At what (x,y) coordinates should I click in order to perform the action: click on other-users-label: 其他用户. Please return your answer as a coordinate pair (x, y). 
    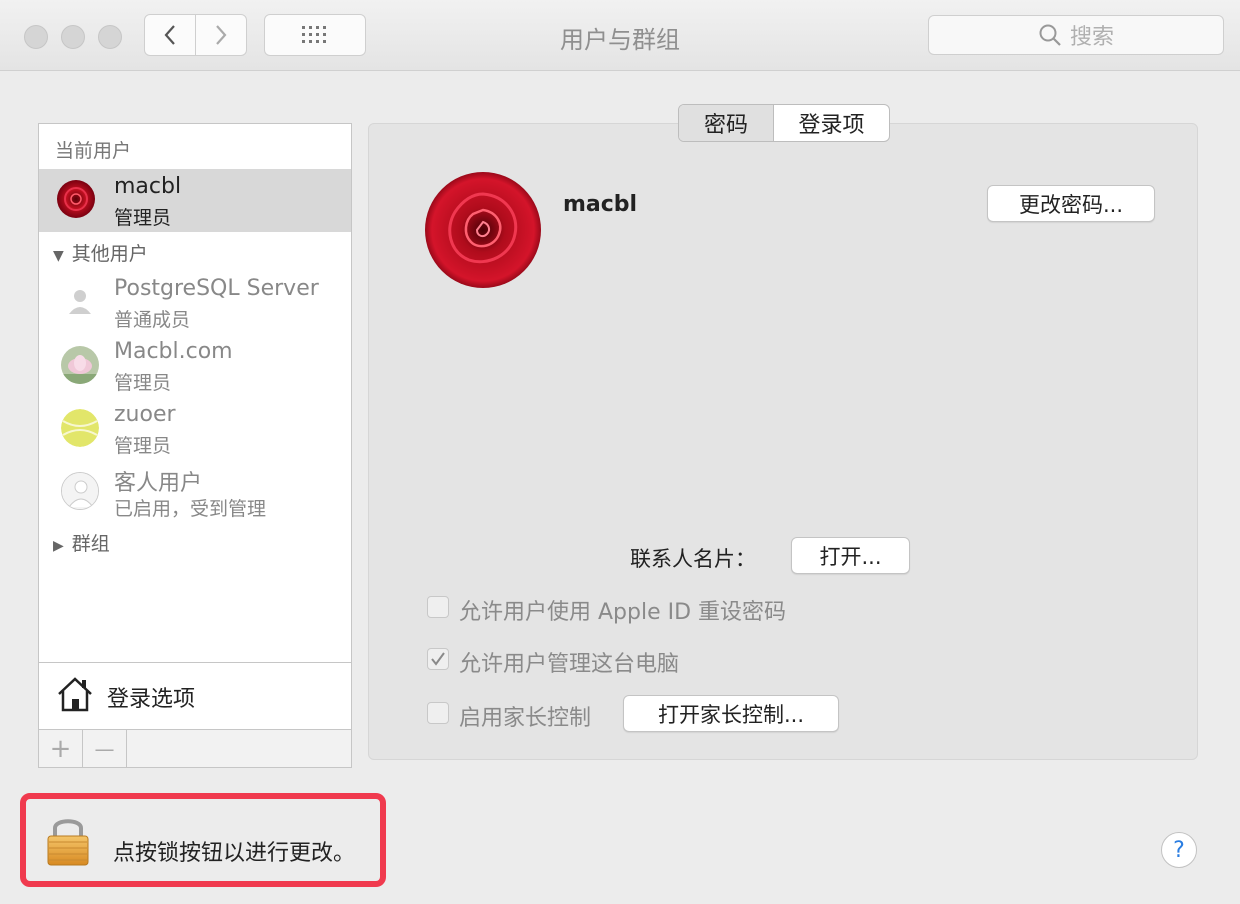
    Looking at the image, I should click on (109, 254).